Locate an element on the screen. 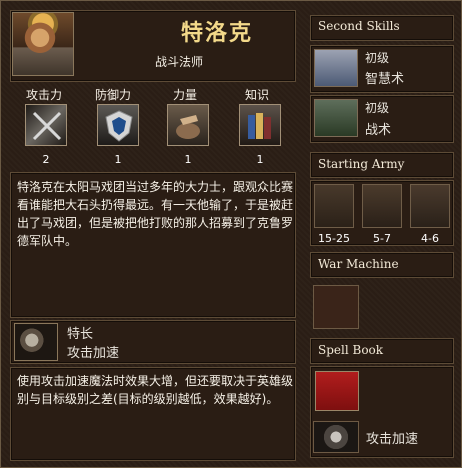 The width and height of the screenshot is (462, 468). stat-value-attack: 2 is located at coordinates (46, 159).